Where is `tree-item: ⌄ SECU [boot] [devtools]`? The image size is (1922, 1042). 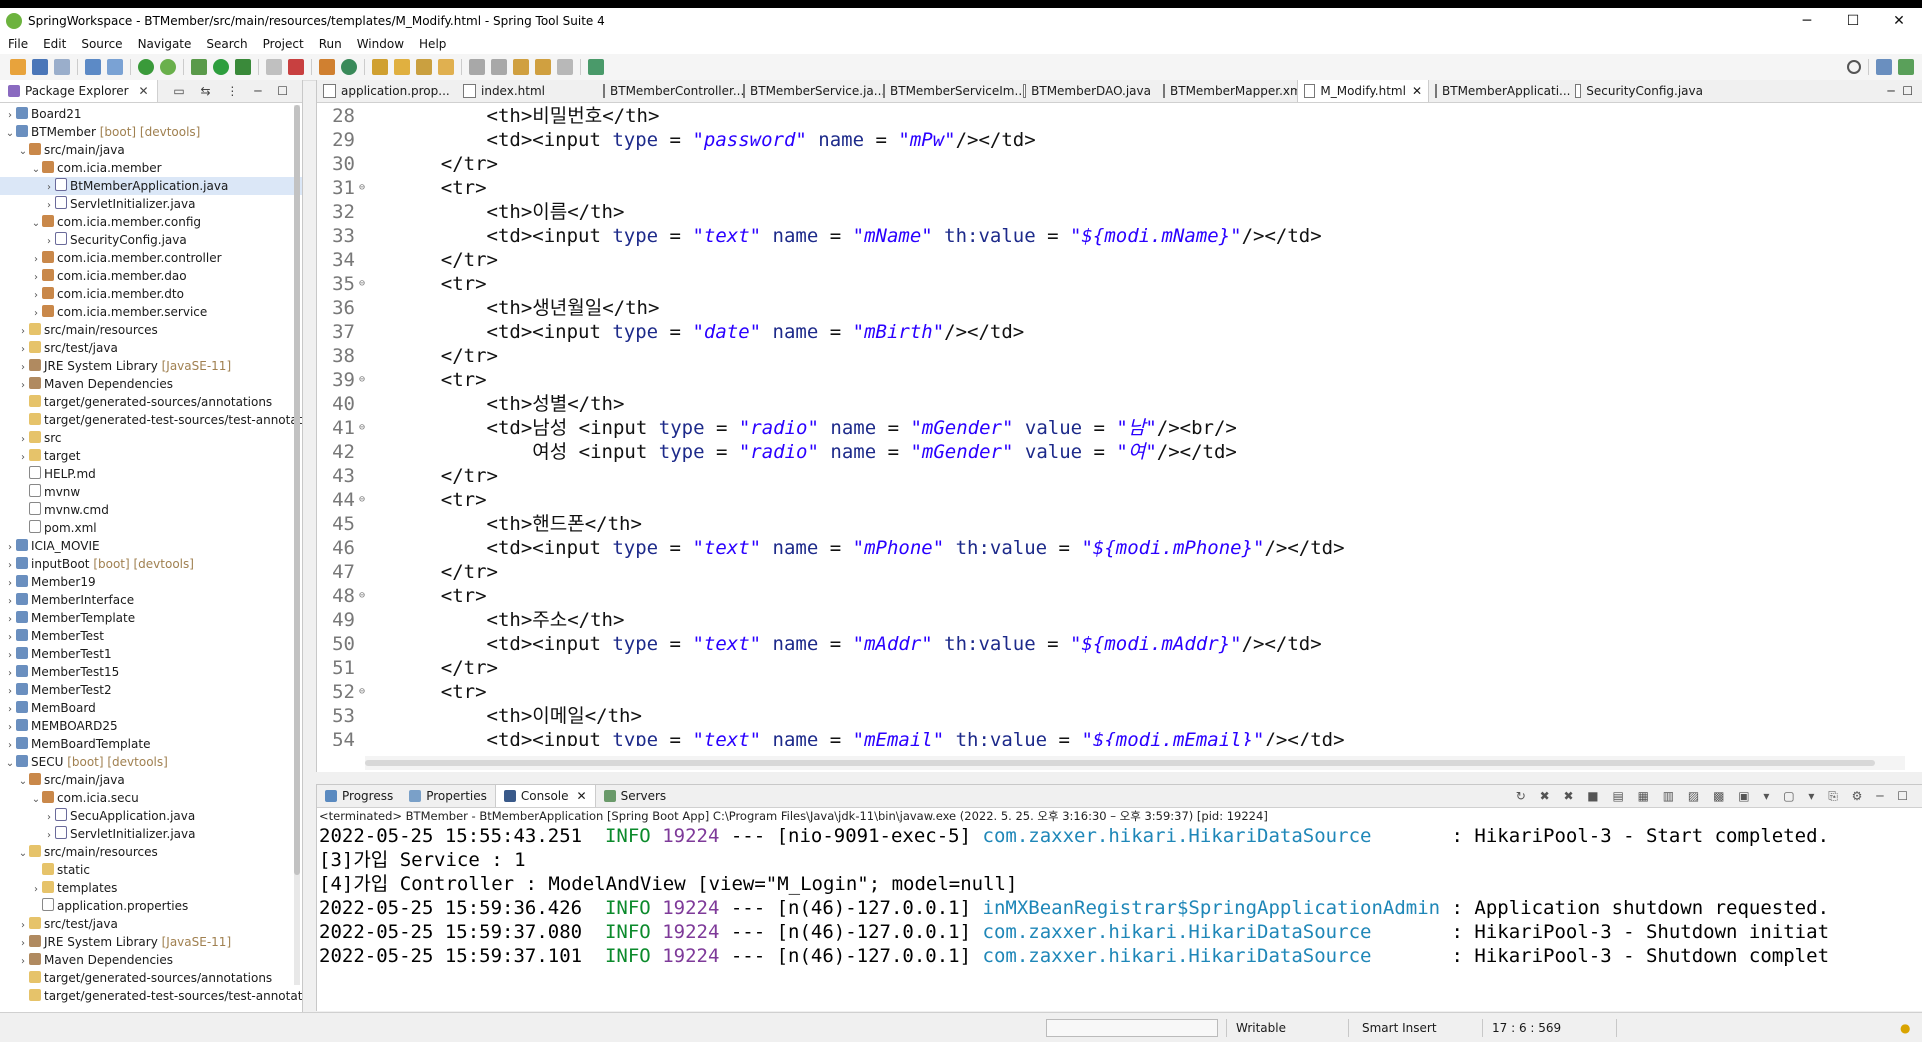 tree-item: ⌄ SECU [boot] [devtools] is located at coordinates (151, 762).